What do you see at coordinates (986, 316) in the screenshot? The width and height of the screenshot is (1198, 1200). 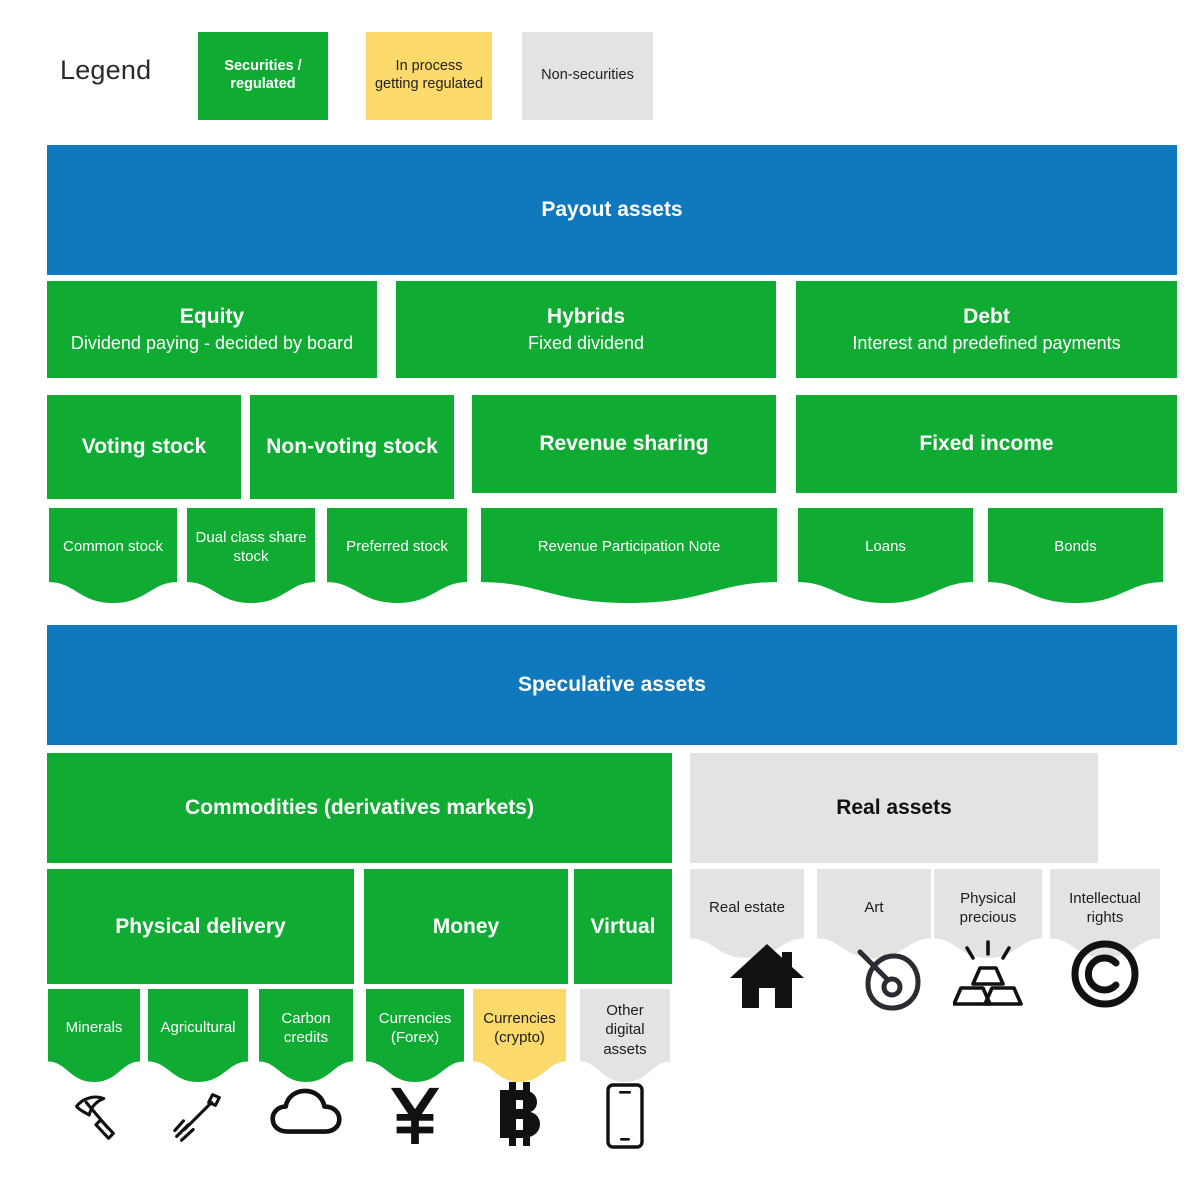 I see `category-title: Debt` at bounding box center [986, 316].